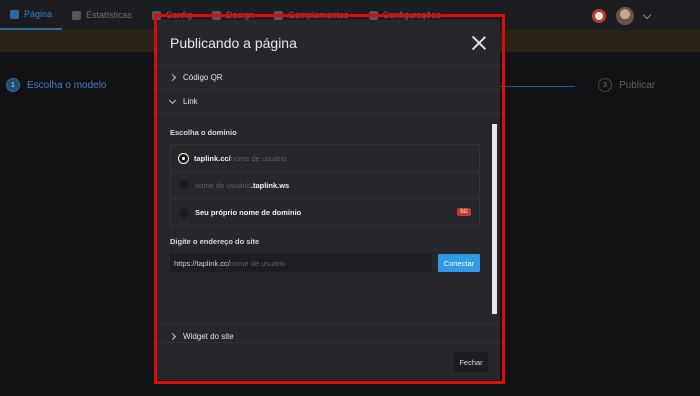  I want to click on help-lifebuoy-icon, so click(599, 16).